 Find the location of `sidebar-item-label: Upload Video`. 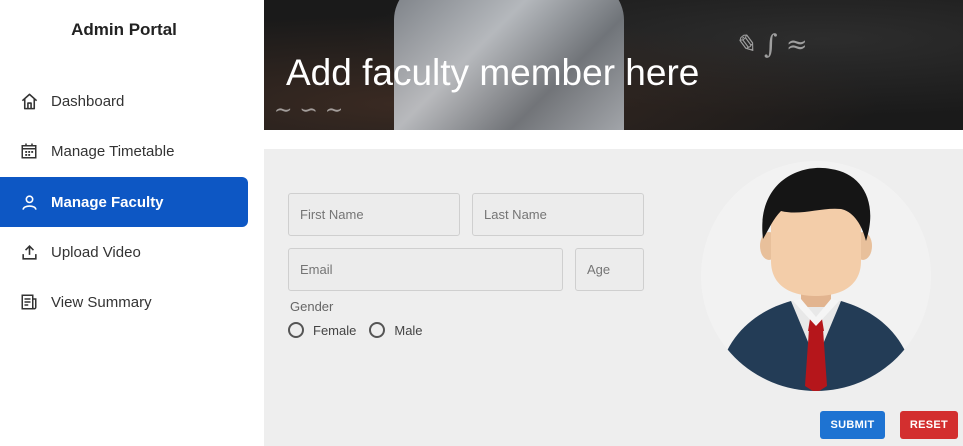

sidebar-item-label: Upload Video is located at coordinates (96, 252).